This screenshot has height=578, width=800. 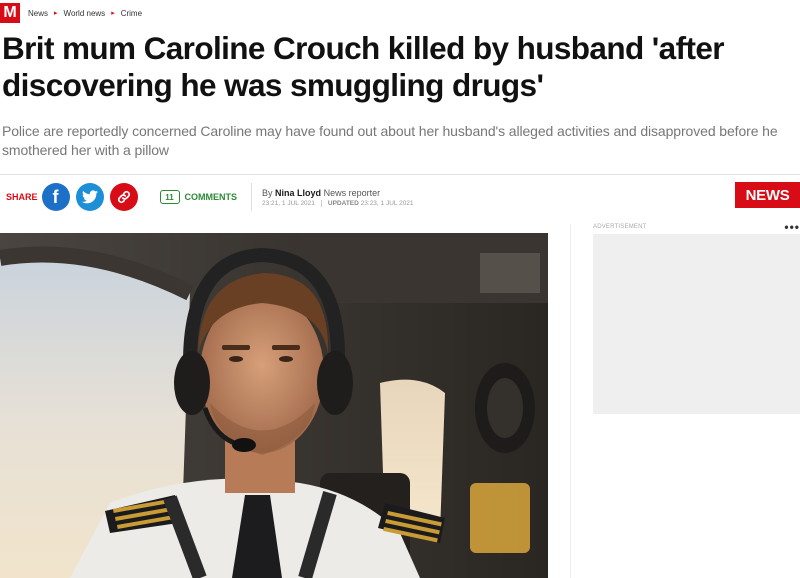 I want to click on byline-prefix: By, so click(x=267, y=192).